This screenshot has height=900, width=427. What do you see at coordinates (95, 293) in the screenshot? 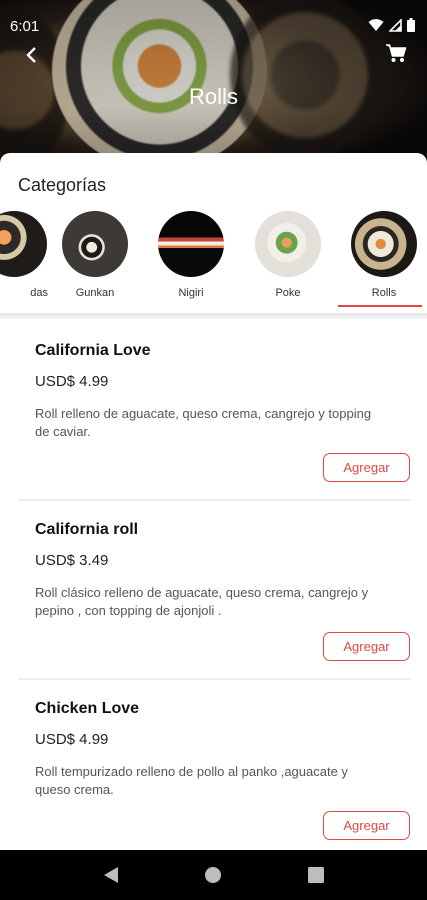
I see `category-label: Gunkan` at bounding box center [95, 293].